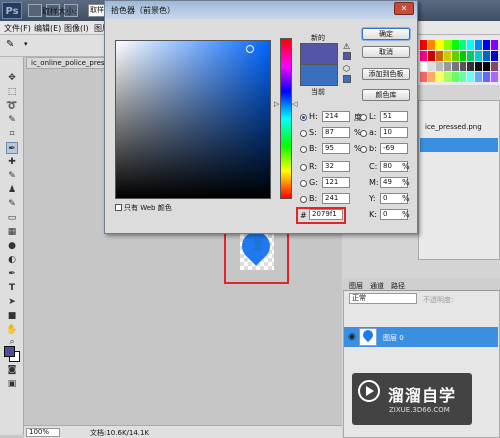  I want to click on brush-tool-icon: ✎, so click(12, 176).